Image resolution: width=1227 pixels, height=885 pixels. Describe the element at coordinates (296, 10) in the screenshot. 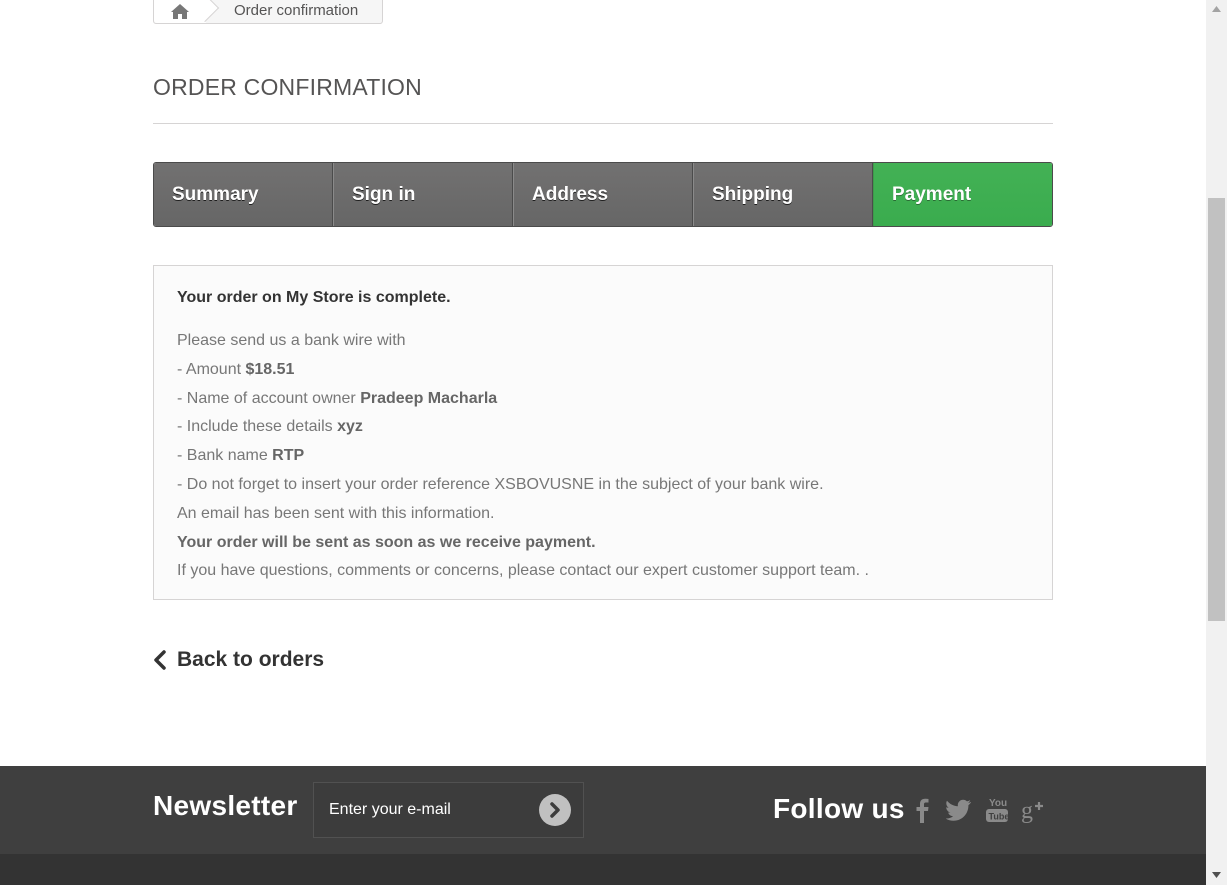

I see `breadcrumb-current: Order confirmation` at that location.